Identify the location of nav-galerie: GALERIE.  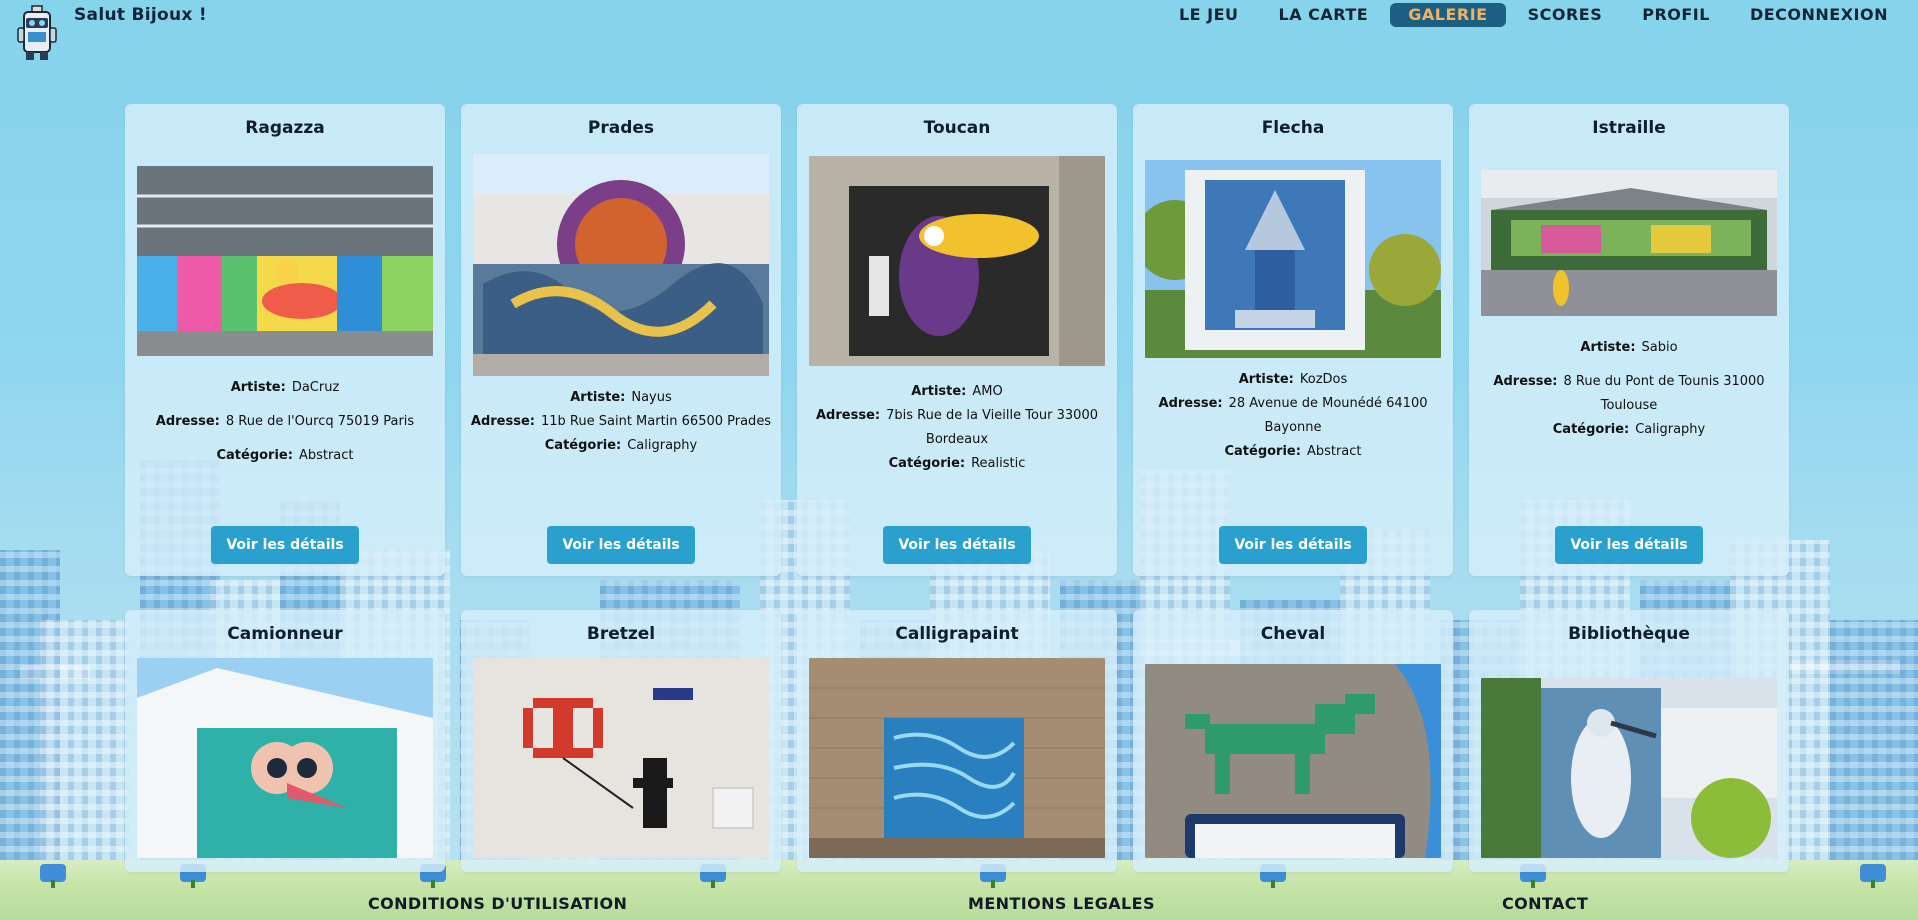
(1448, 15).